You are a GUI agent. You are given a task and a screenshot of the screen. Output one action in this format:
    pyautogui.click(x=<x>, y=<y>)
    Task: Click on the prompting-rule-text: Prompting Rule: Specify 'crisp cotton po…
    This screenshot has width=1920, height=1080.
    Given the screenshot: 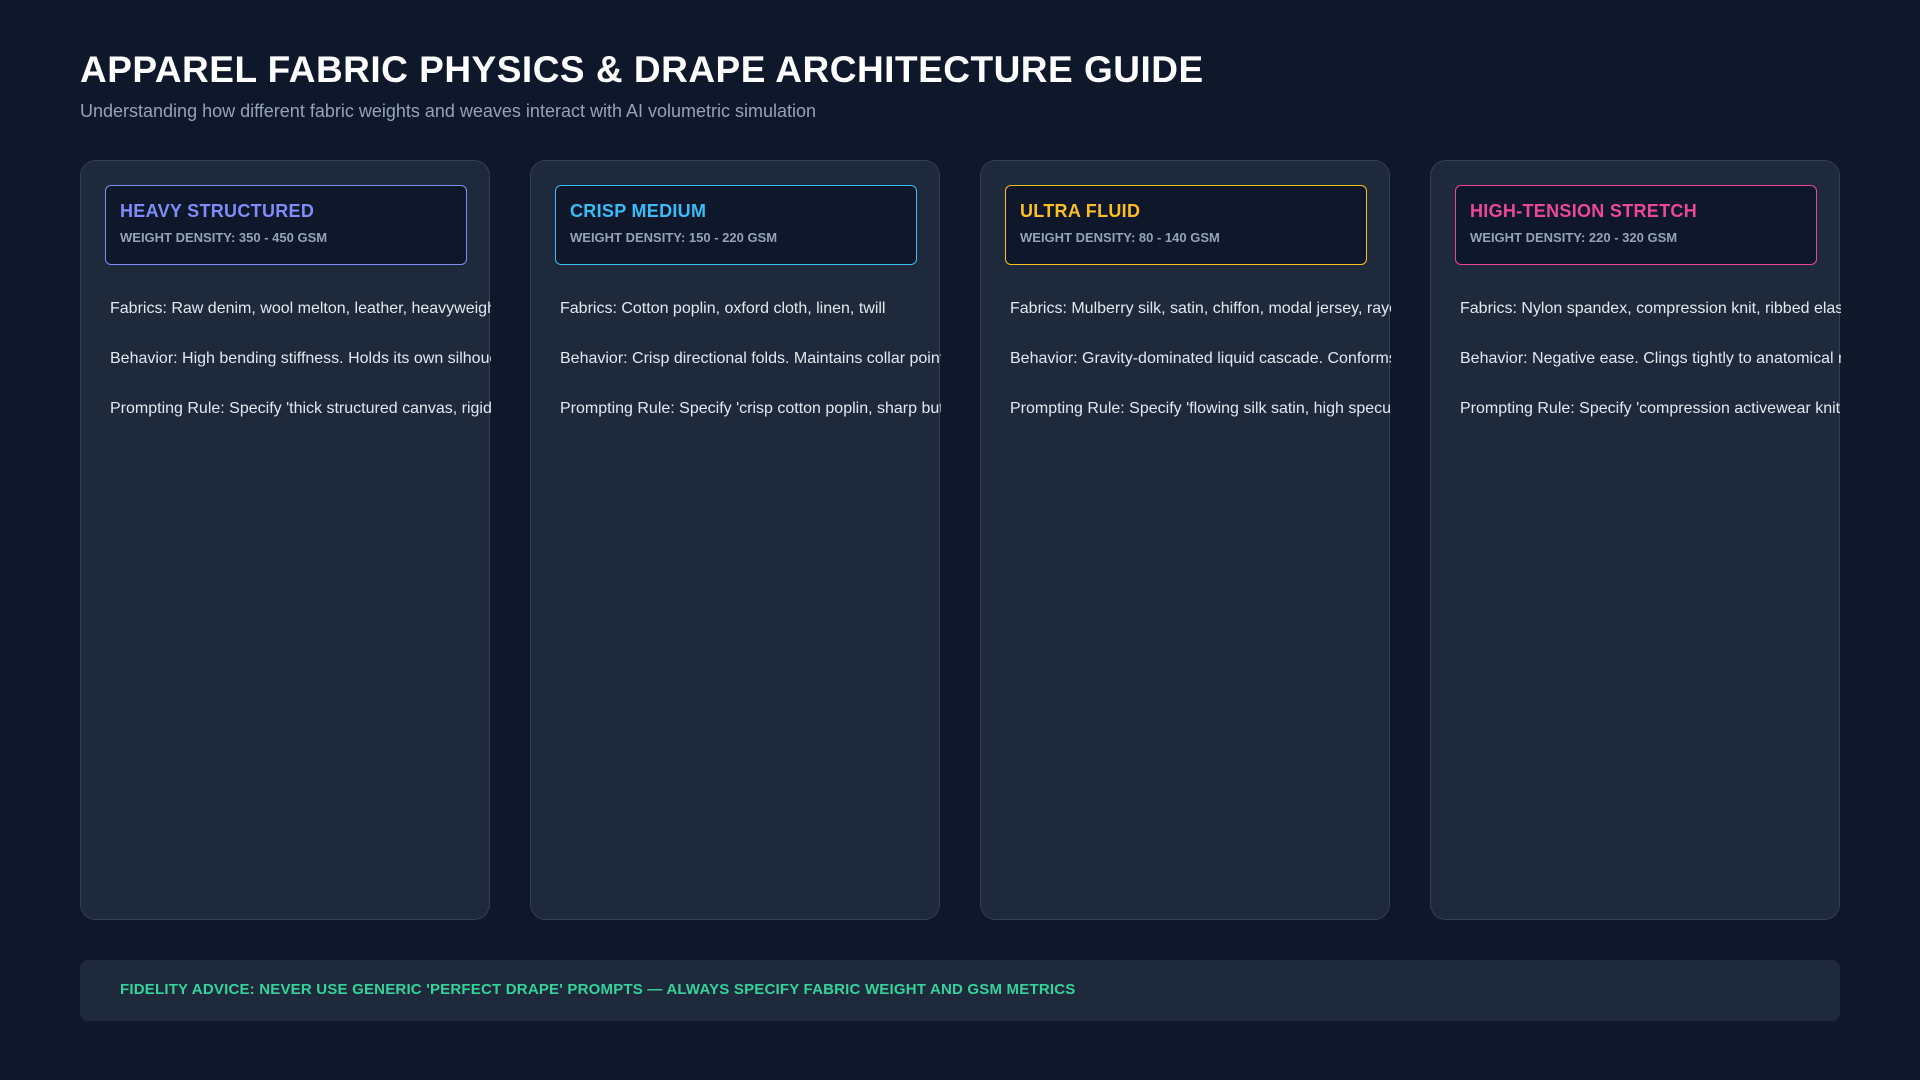 What is the action you would take?
    pyautogui.click(x=750, y=408)
    